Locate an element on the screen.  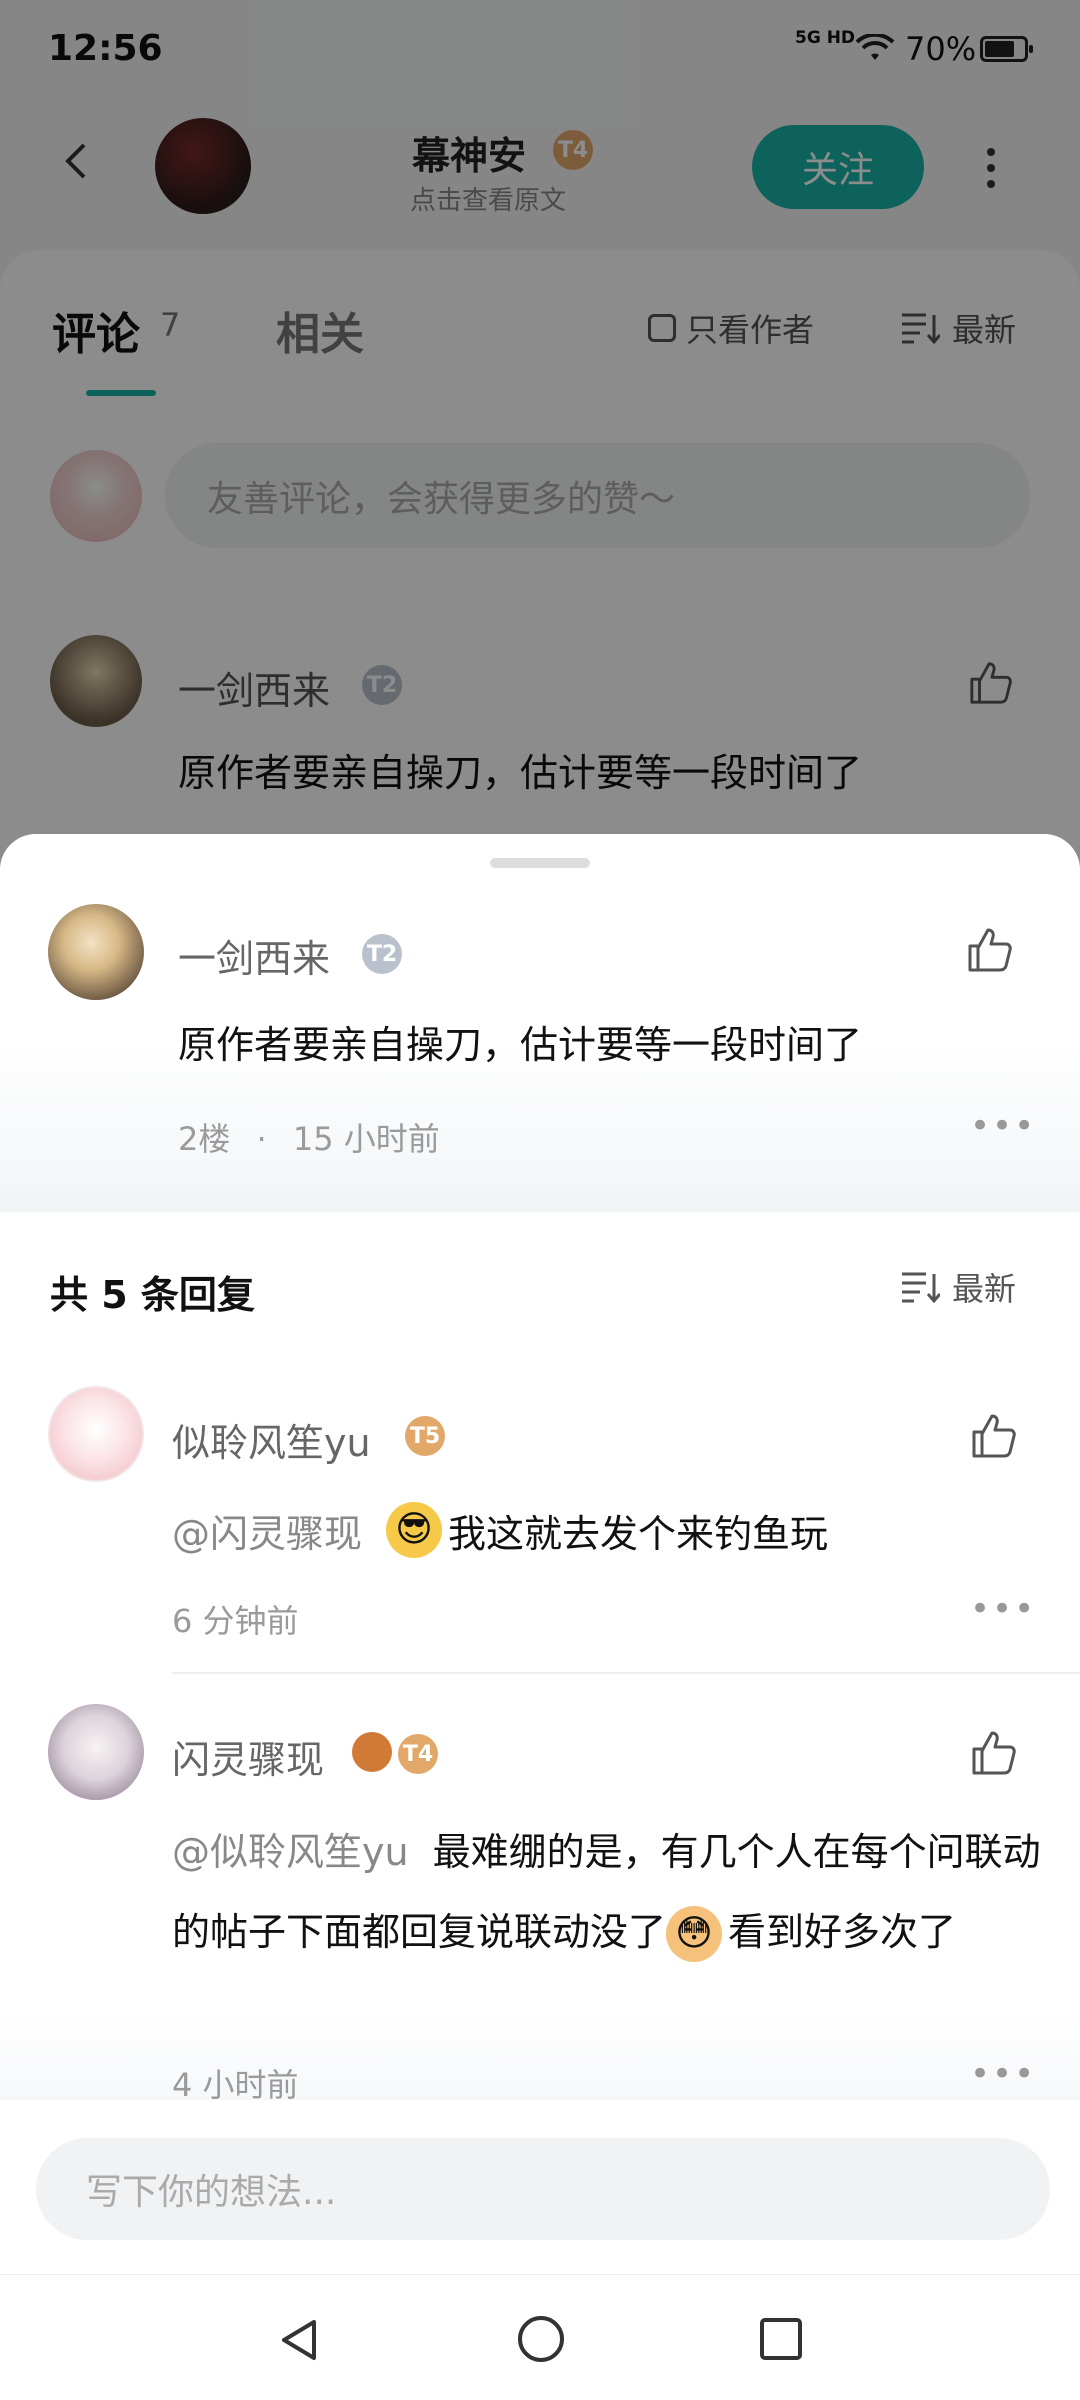
root-level-badge: T2 is located at coordinates (382, 954).